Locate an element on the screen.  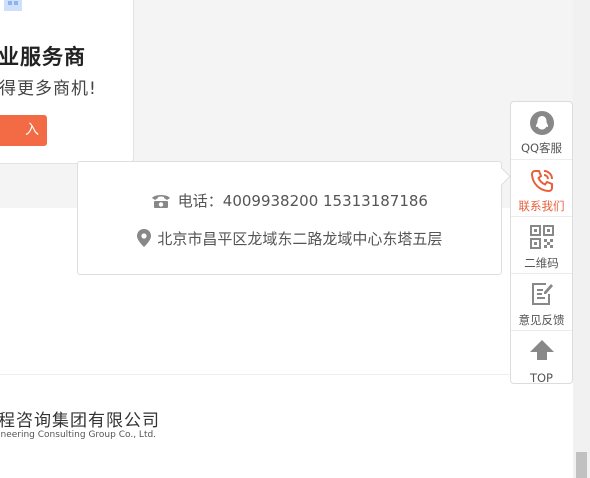
sidebar-label-contact: 联系我们 is located at coordinates (541, 206).